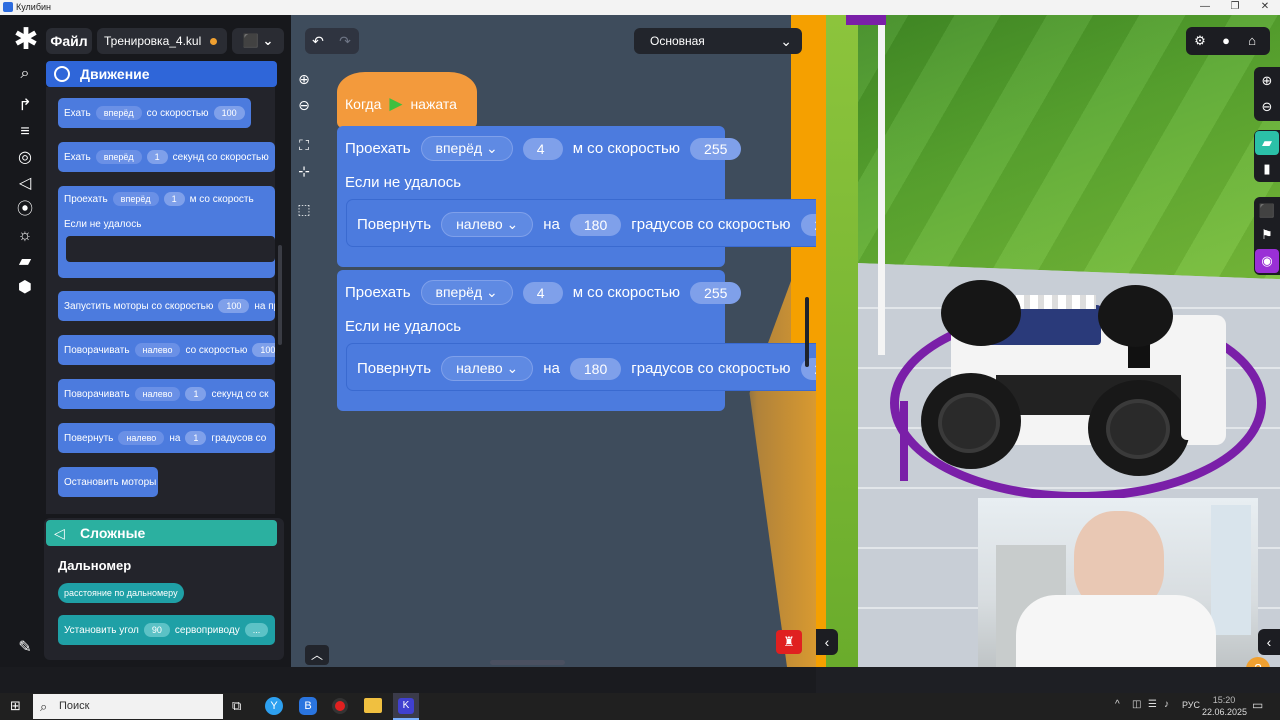 Image resolution: width=1280 pixels, height=720 pixels. I want to click on fit-screen-icon: ⛶, so click(304, 145).